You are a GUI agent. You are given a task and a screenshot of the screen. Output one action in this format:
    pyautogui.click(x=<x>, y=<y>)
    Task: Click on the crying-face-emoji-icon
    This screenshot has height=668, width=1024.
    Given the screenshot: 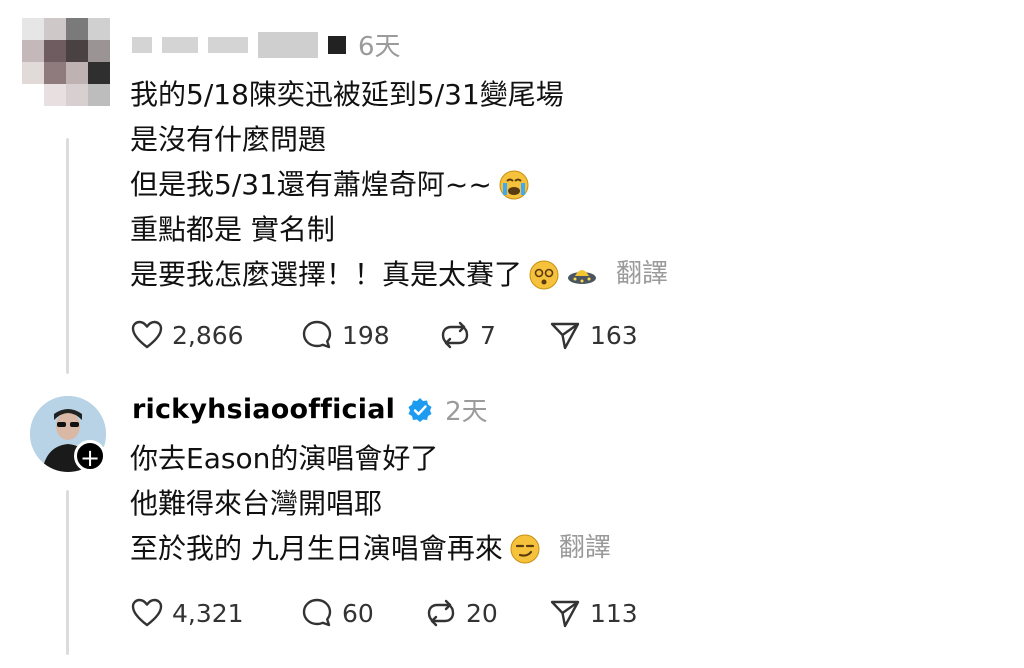 What is the action you would take?
    pyautogui.click(x=514, y=184)
    